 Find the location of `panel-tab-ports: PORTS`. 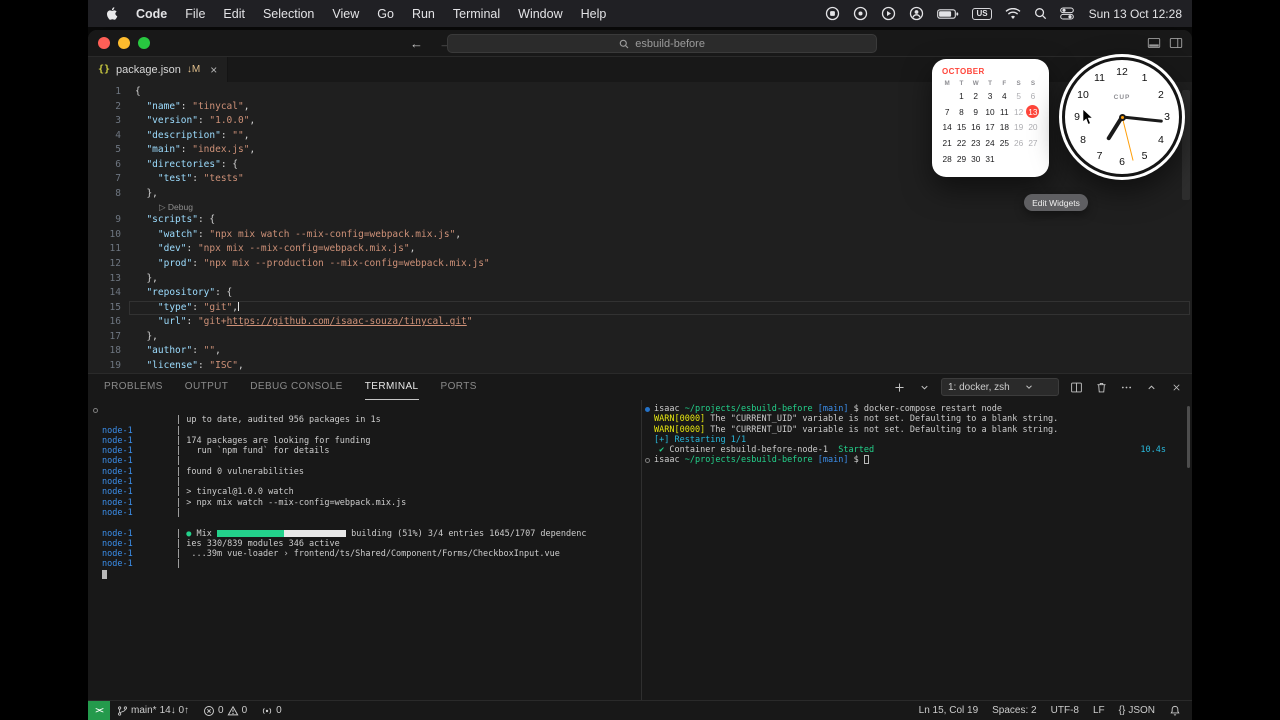

panel-tab-ports: PORTS is located at coordinates (459, 387).